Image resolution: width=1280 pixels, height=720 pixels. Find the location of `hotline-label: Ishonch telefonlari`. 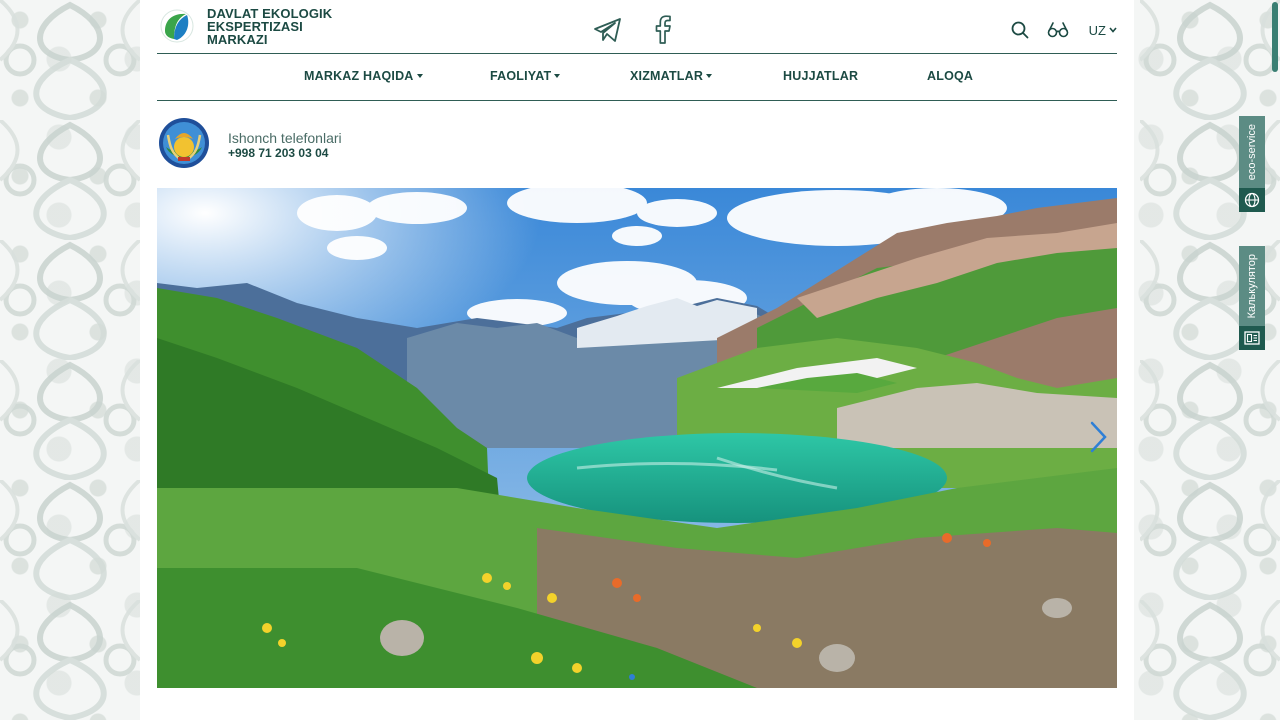

hotline-label: Ishonch telefonlari is located at coordinates (285, 138).